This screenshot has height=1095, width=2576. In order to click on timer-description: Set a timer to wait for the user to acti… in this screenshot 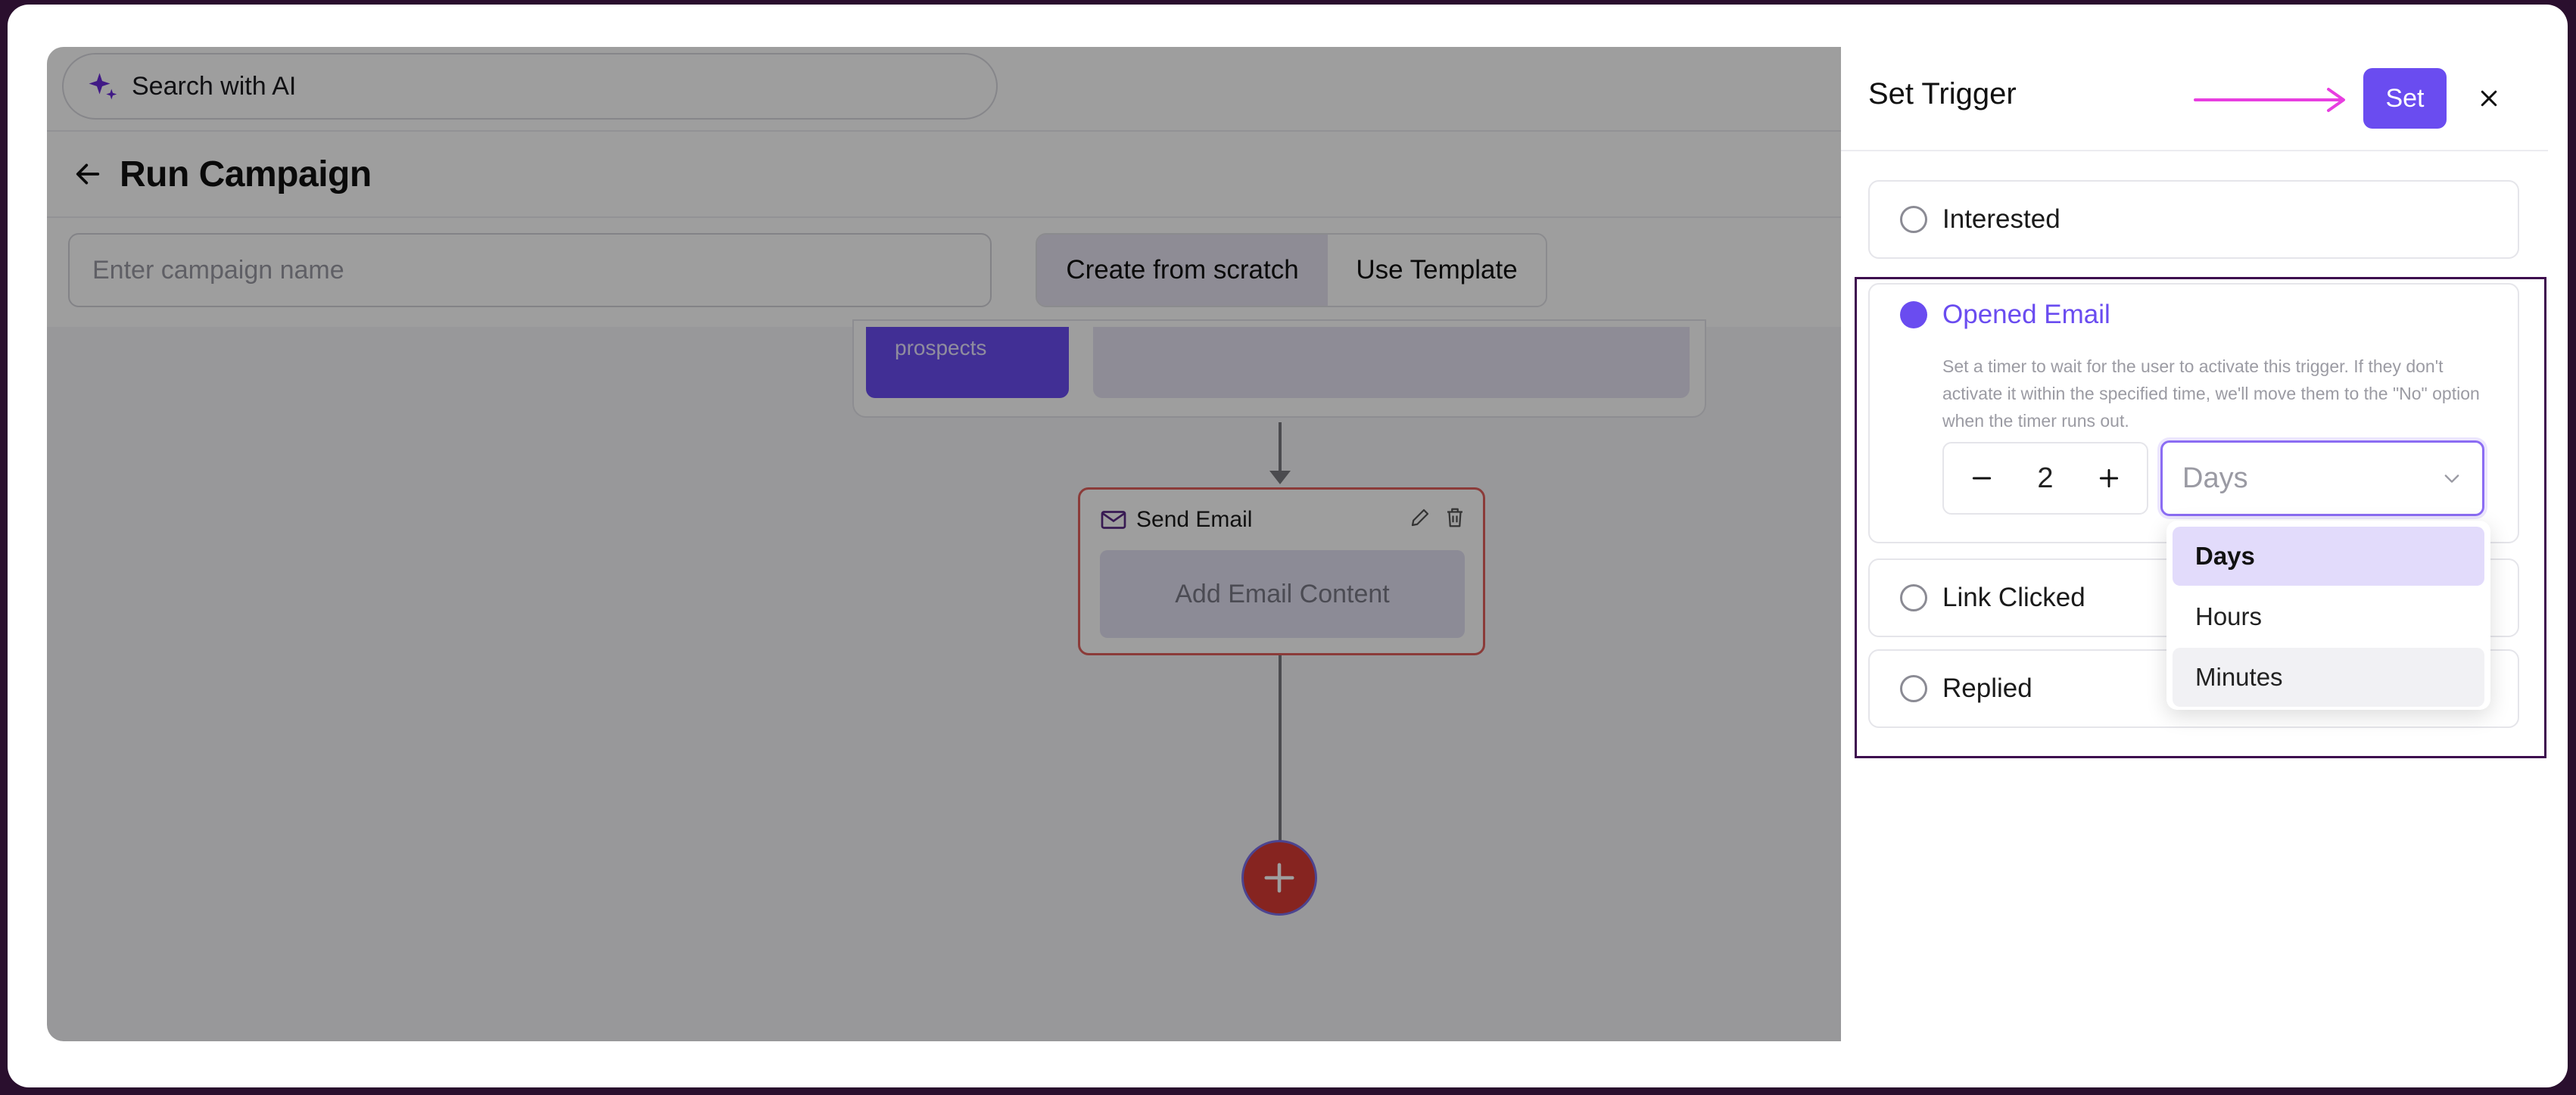, I will do `click(2211, 393)`.